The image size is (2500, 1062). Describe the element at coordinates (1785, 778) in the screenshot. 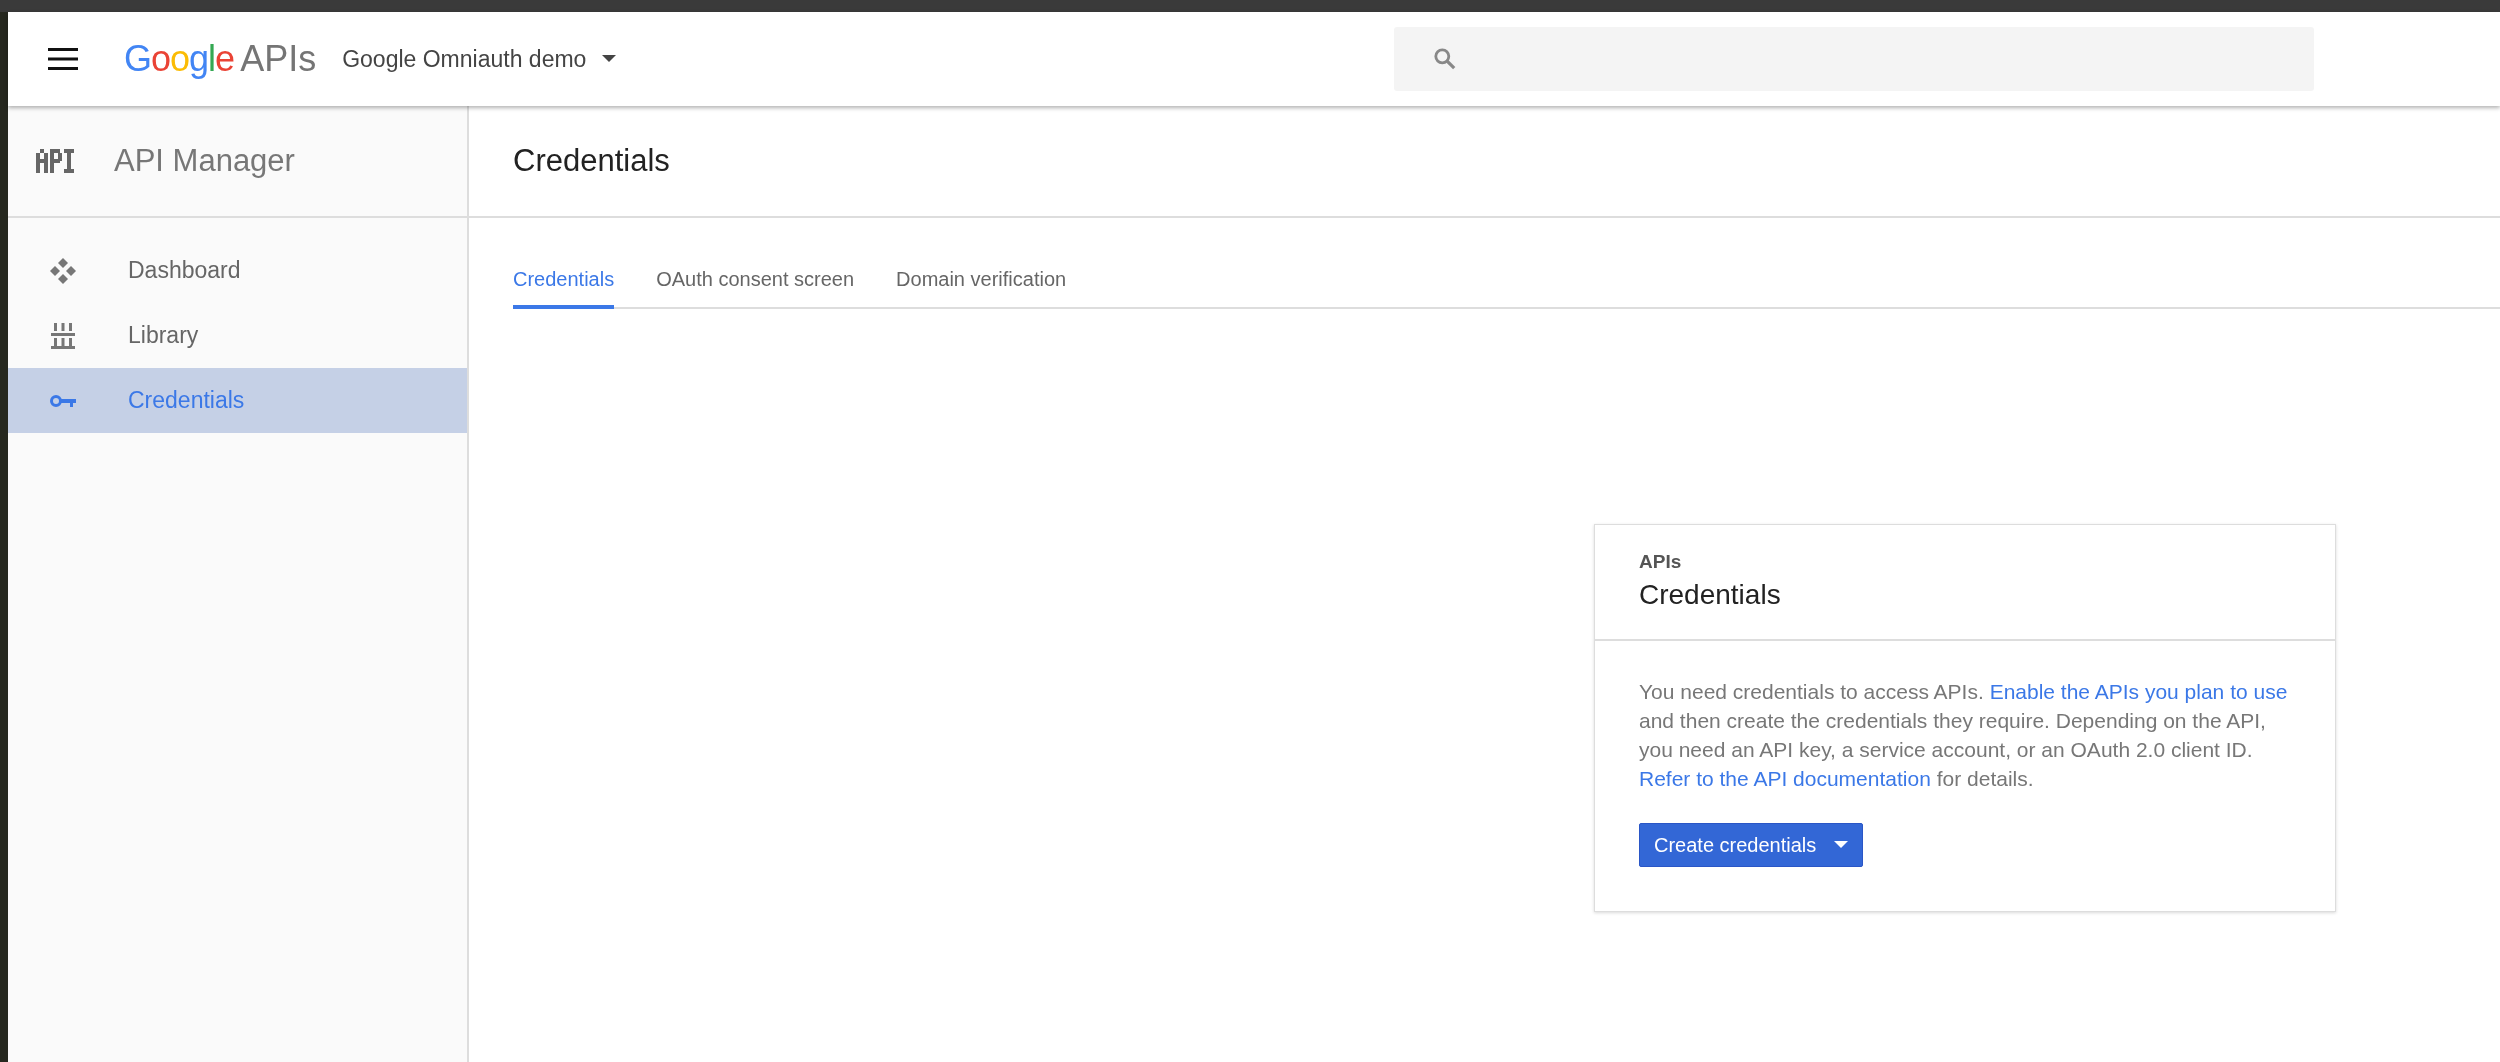

I see `link: Refer to the API documentation` at that location.